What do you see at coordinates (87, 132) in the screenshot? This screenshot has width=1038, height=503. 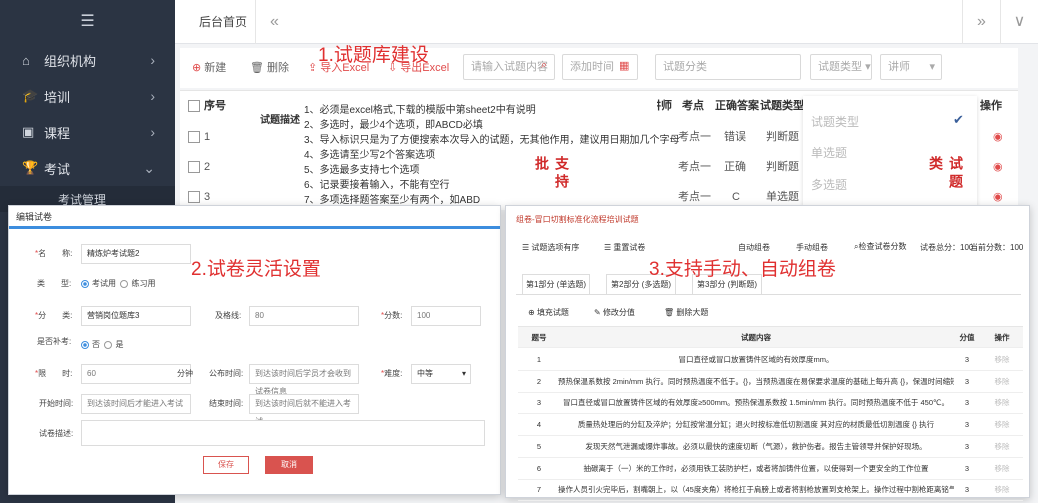 I see `sidebar-item-course: ▣ 课程 ›` at bounding box center [87, 132].